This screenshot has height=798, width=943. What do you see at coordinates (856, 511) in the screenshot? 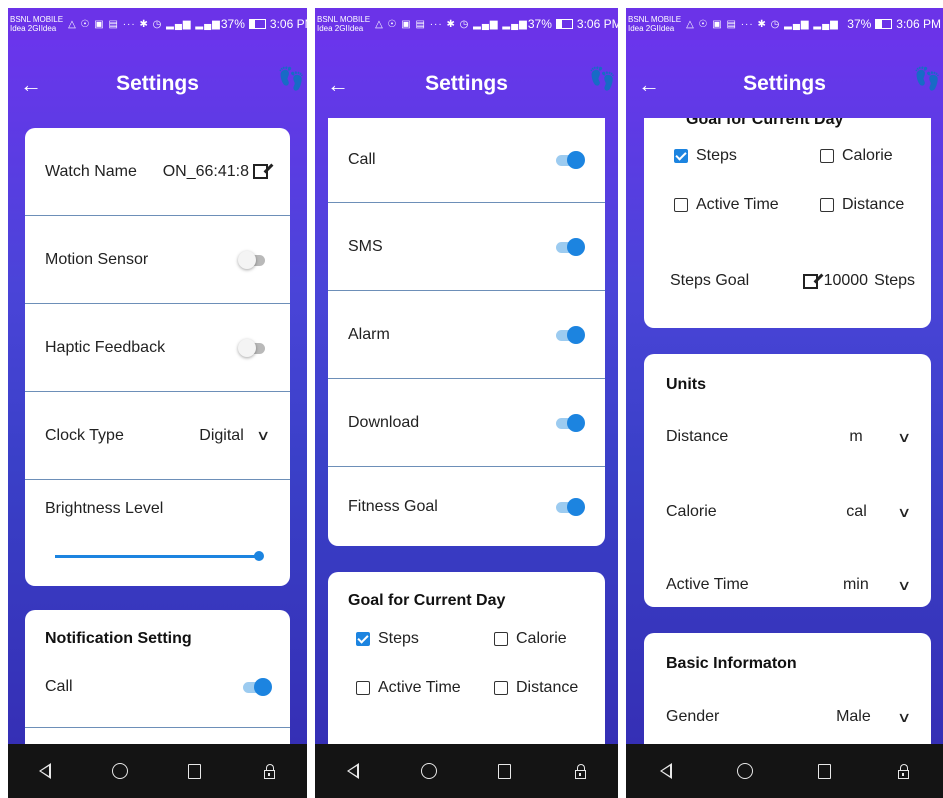
I see `calorie-unit-value: cal` at bounding box center [856, 511].